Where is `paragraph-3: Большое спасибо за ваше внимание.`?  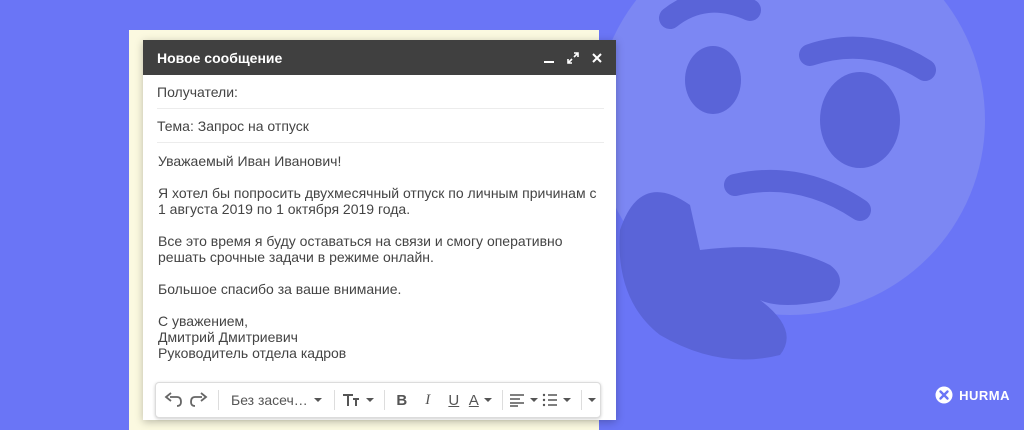 paragraph-3: Большое спасибо за ваше внимание. is located at coordinates (280, 289).